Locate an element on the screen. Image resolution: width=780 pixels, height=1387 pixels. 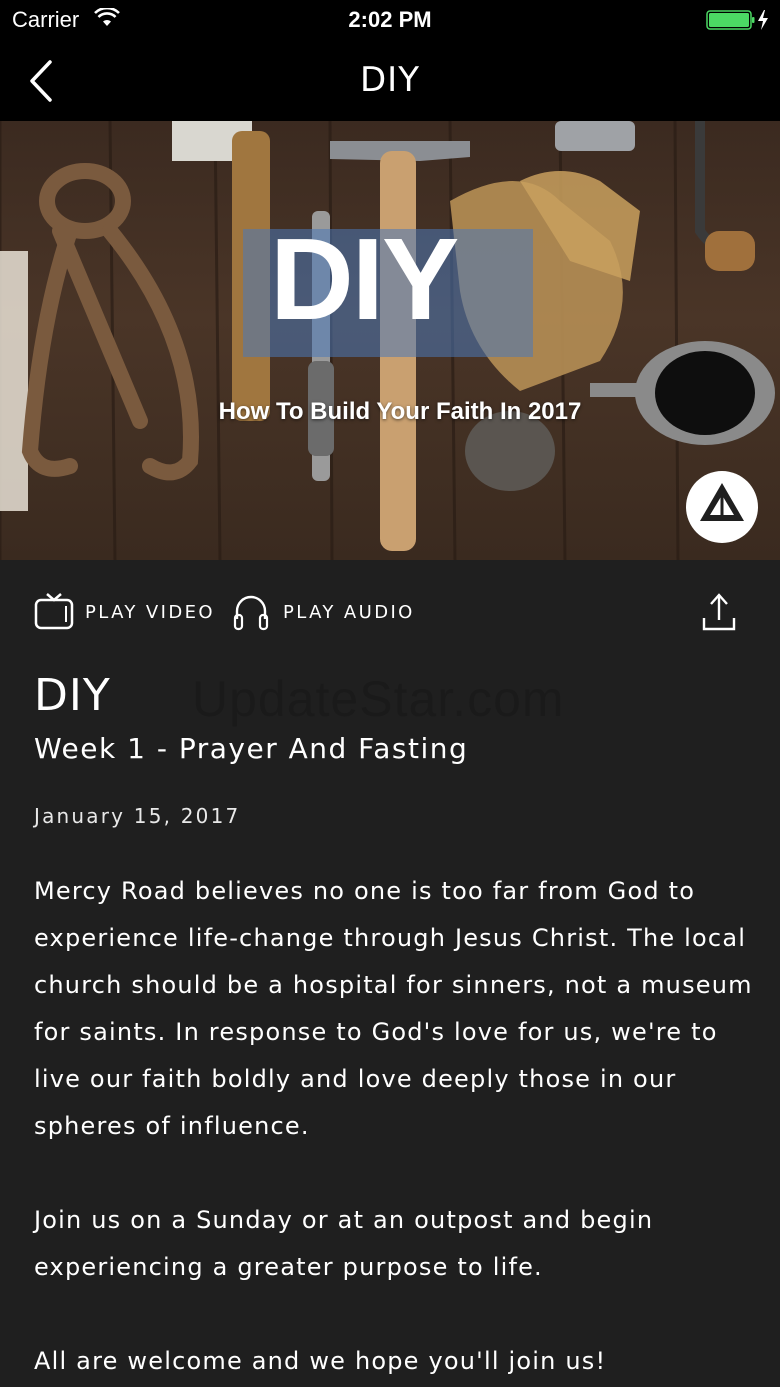
church-logo-icon is located at coordinates (722, 507).